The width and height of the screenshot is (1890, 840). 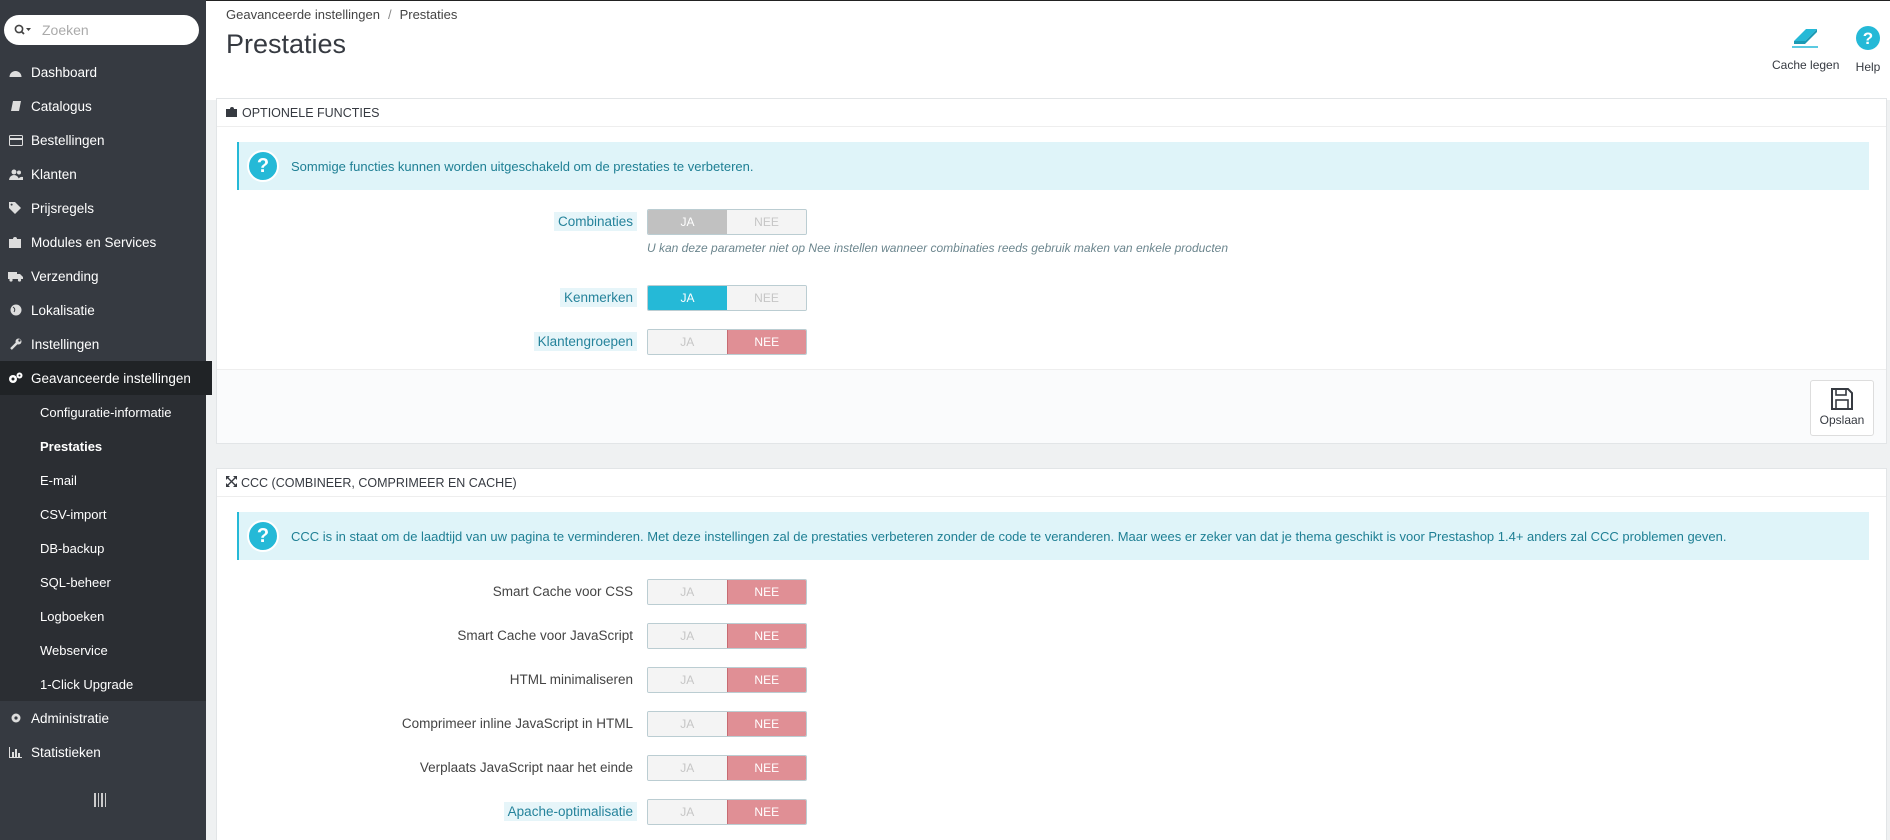 I want to click on smart-cache-css-switch: JA NEE, so click(x=727, y=592).